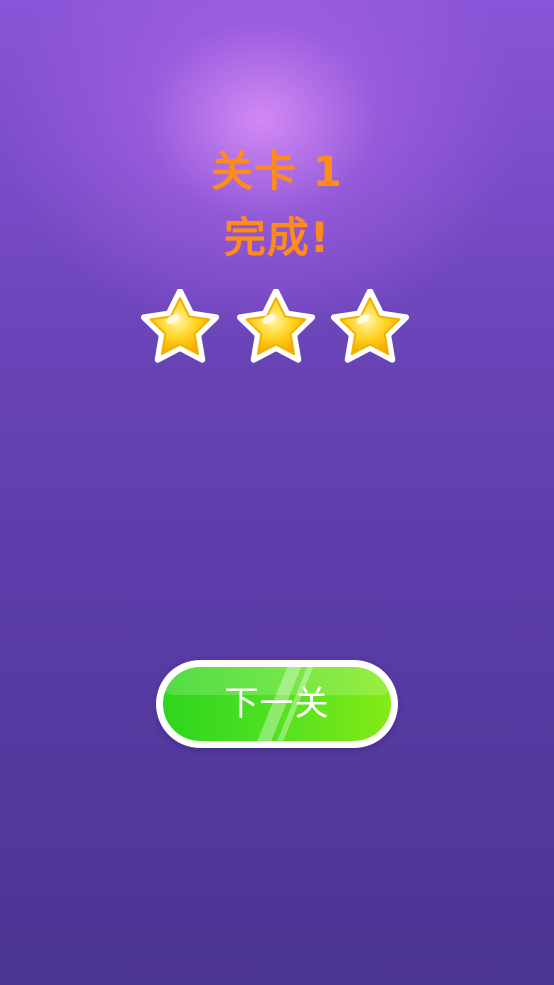 The height and width of the screenshot is (985, 554). I want to click on complete-text: 完成!, so click(277, 237).